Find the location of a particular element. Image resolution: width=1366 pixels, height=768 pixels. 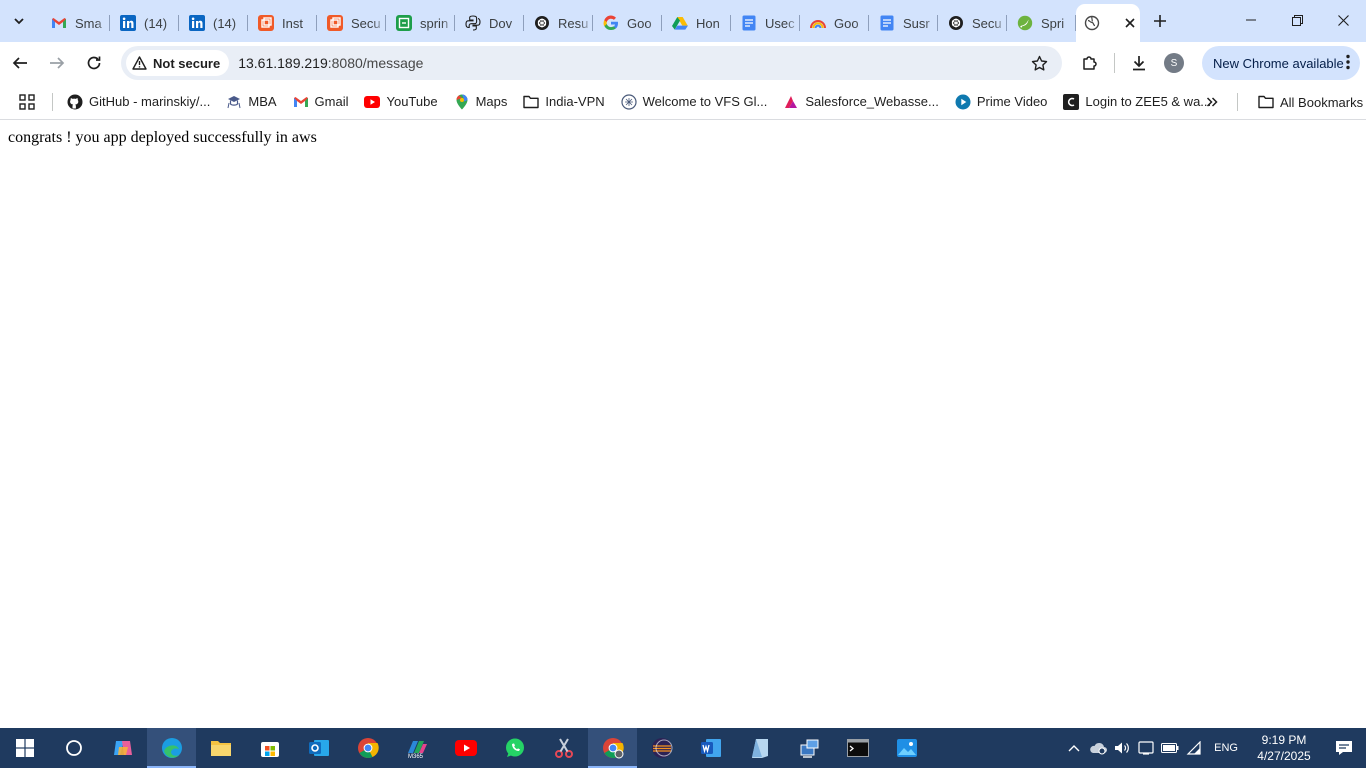

chevron-up-icon is located at coordinates (1074, 748).